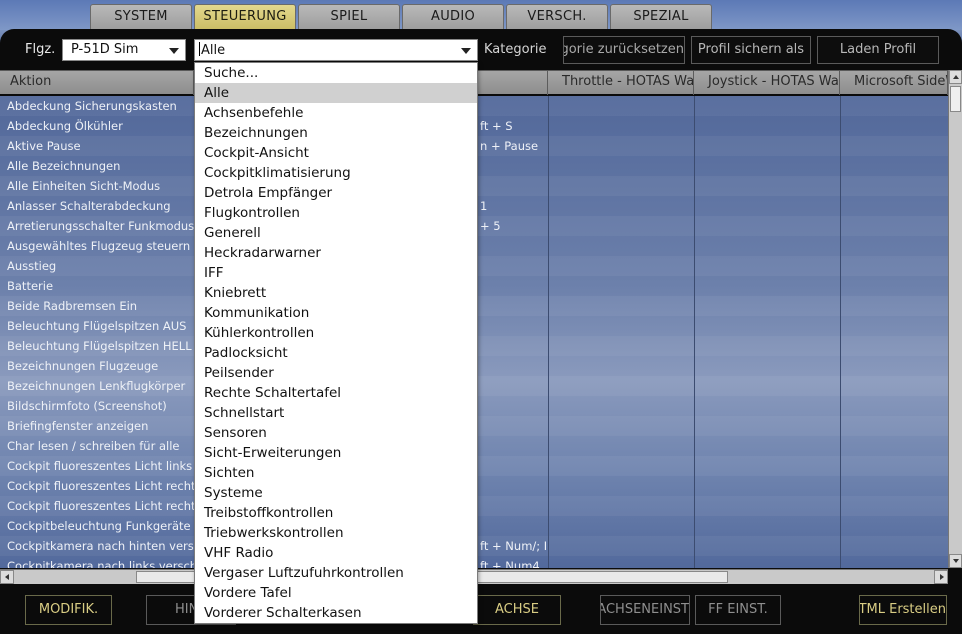  I want to click on scroll-down-button, so click(955, 561).